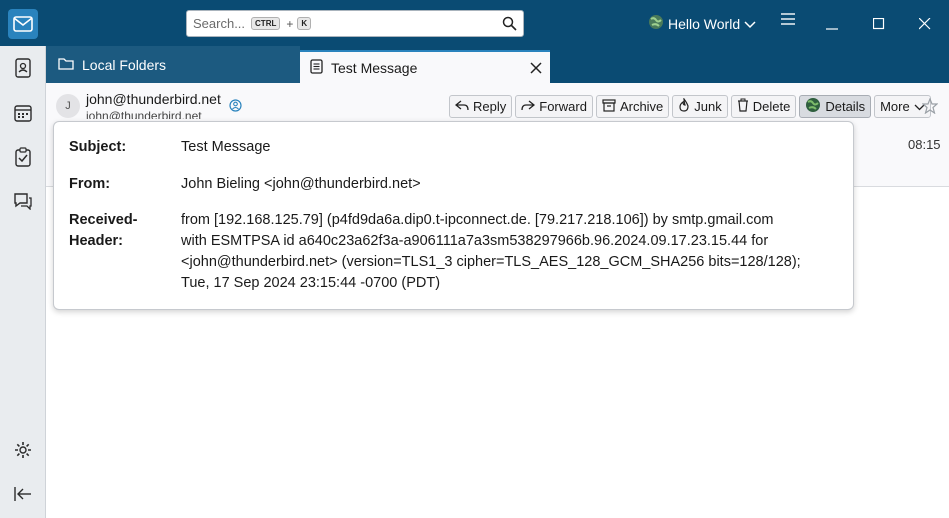 This screenshot has height=518, width=949. Describe the element at coordinates (226, 147) in the screenshot. I see `subject-value: Test Message` at that location.